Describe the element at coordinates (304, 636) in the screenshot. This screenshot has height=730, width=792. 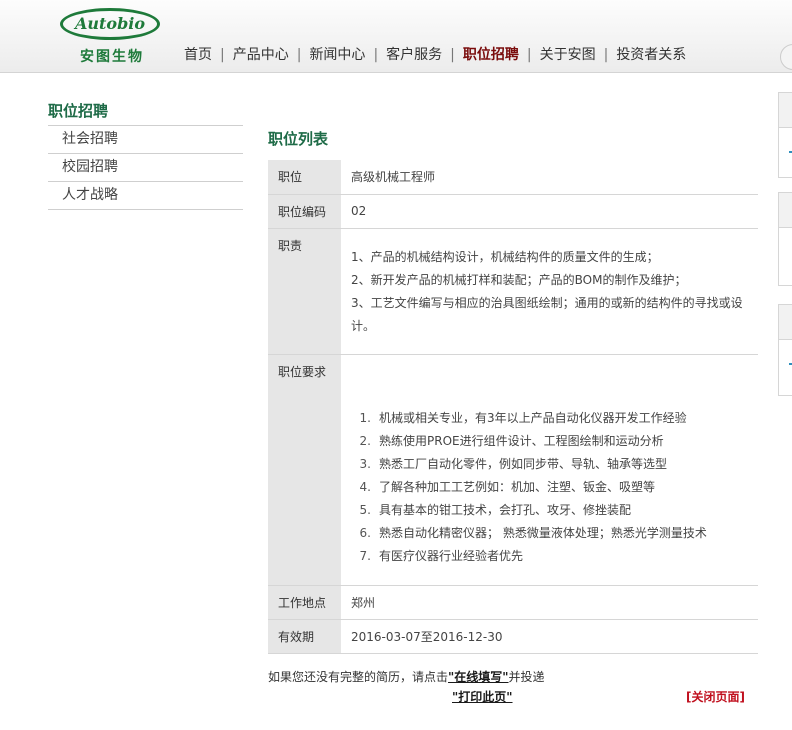
I see `row-label: 有效期` at that location.